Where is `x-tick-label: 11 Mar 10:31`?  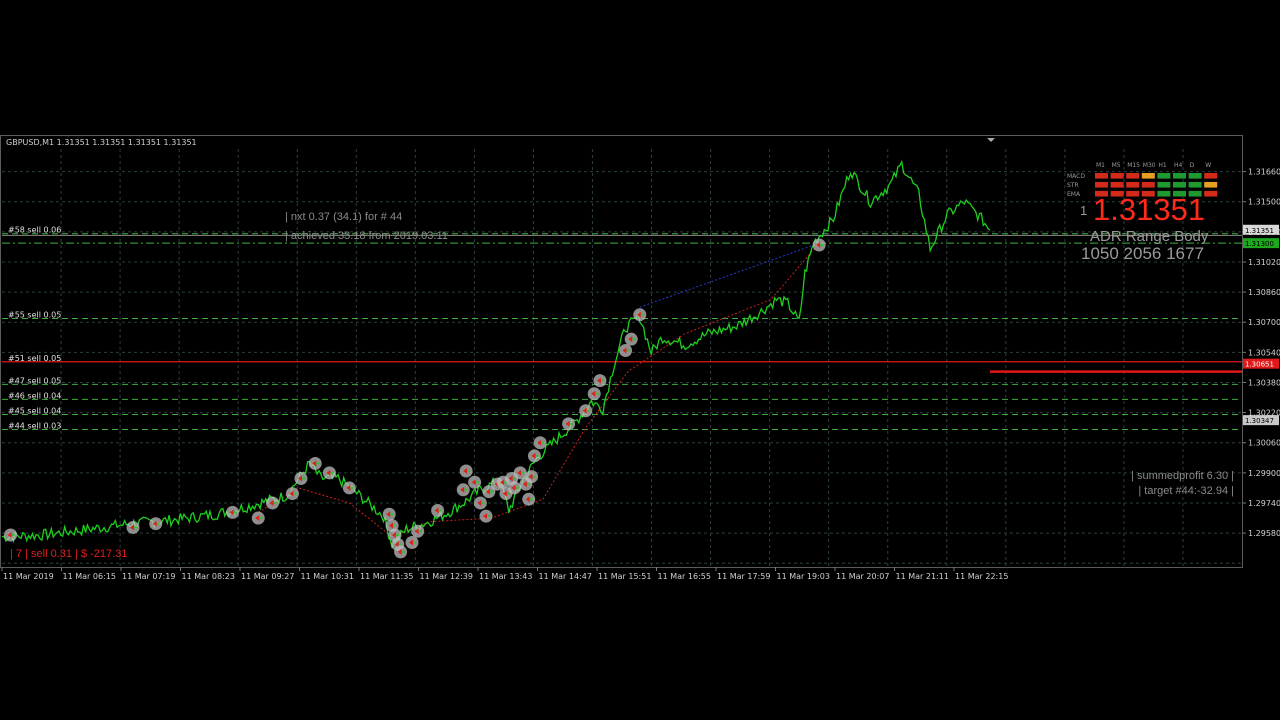 x-tick-label: 11 Mar 10:31 is located at coordinates (327, 576).